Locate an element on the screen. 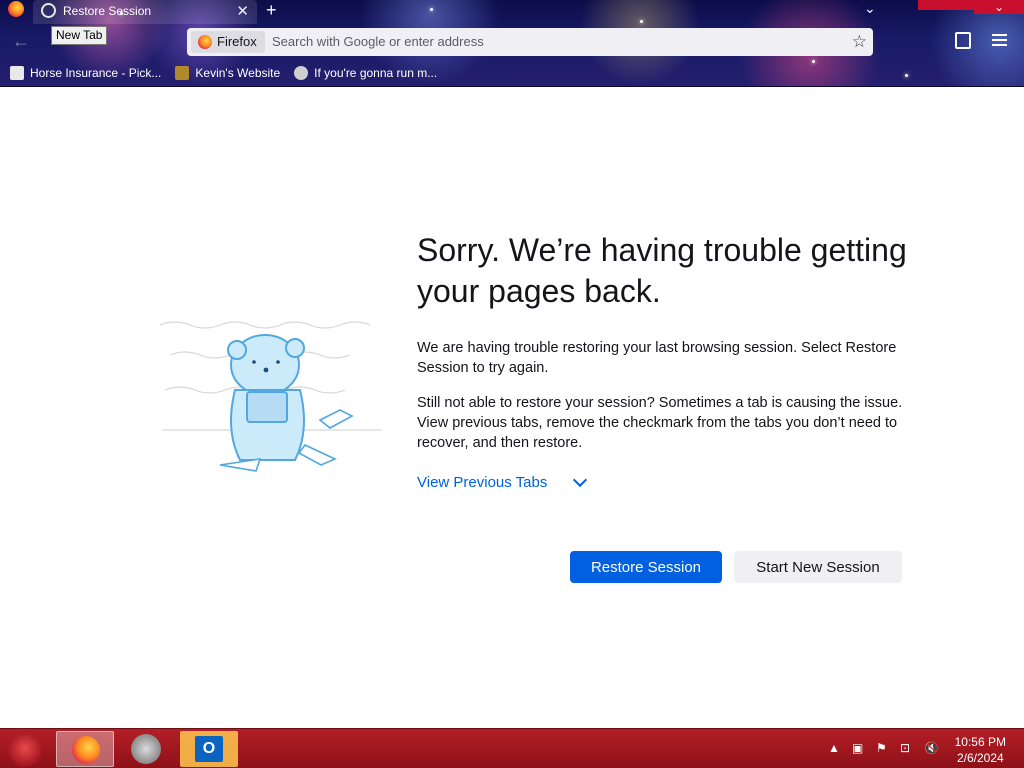 The image size is (1024, 768). start-button is located at coordinates (25, 750).